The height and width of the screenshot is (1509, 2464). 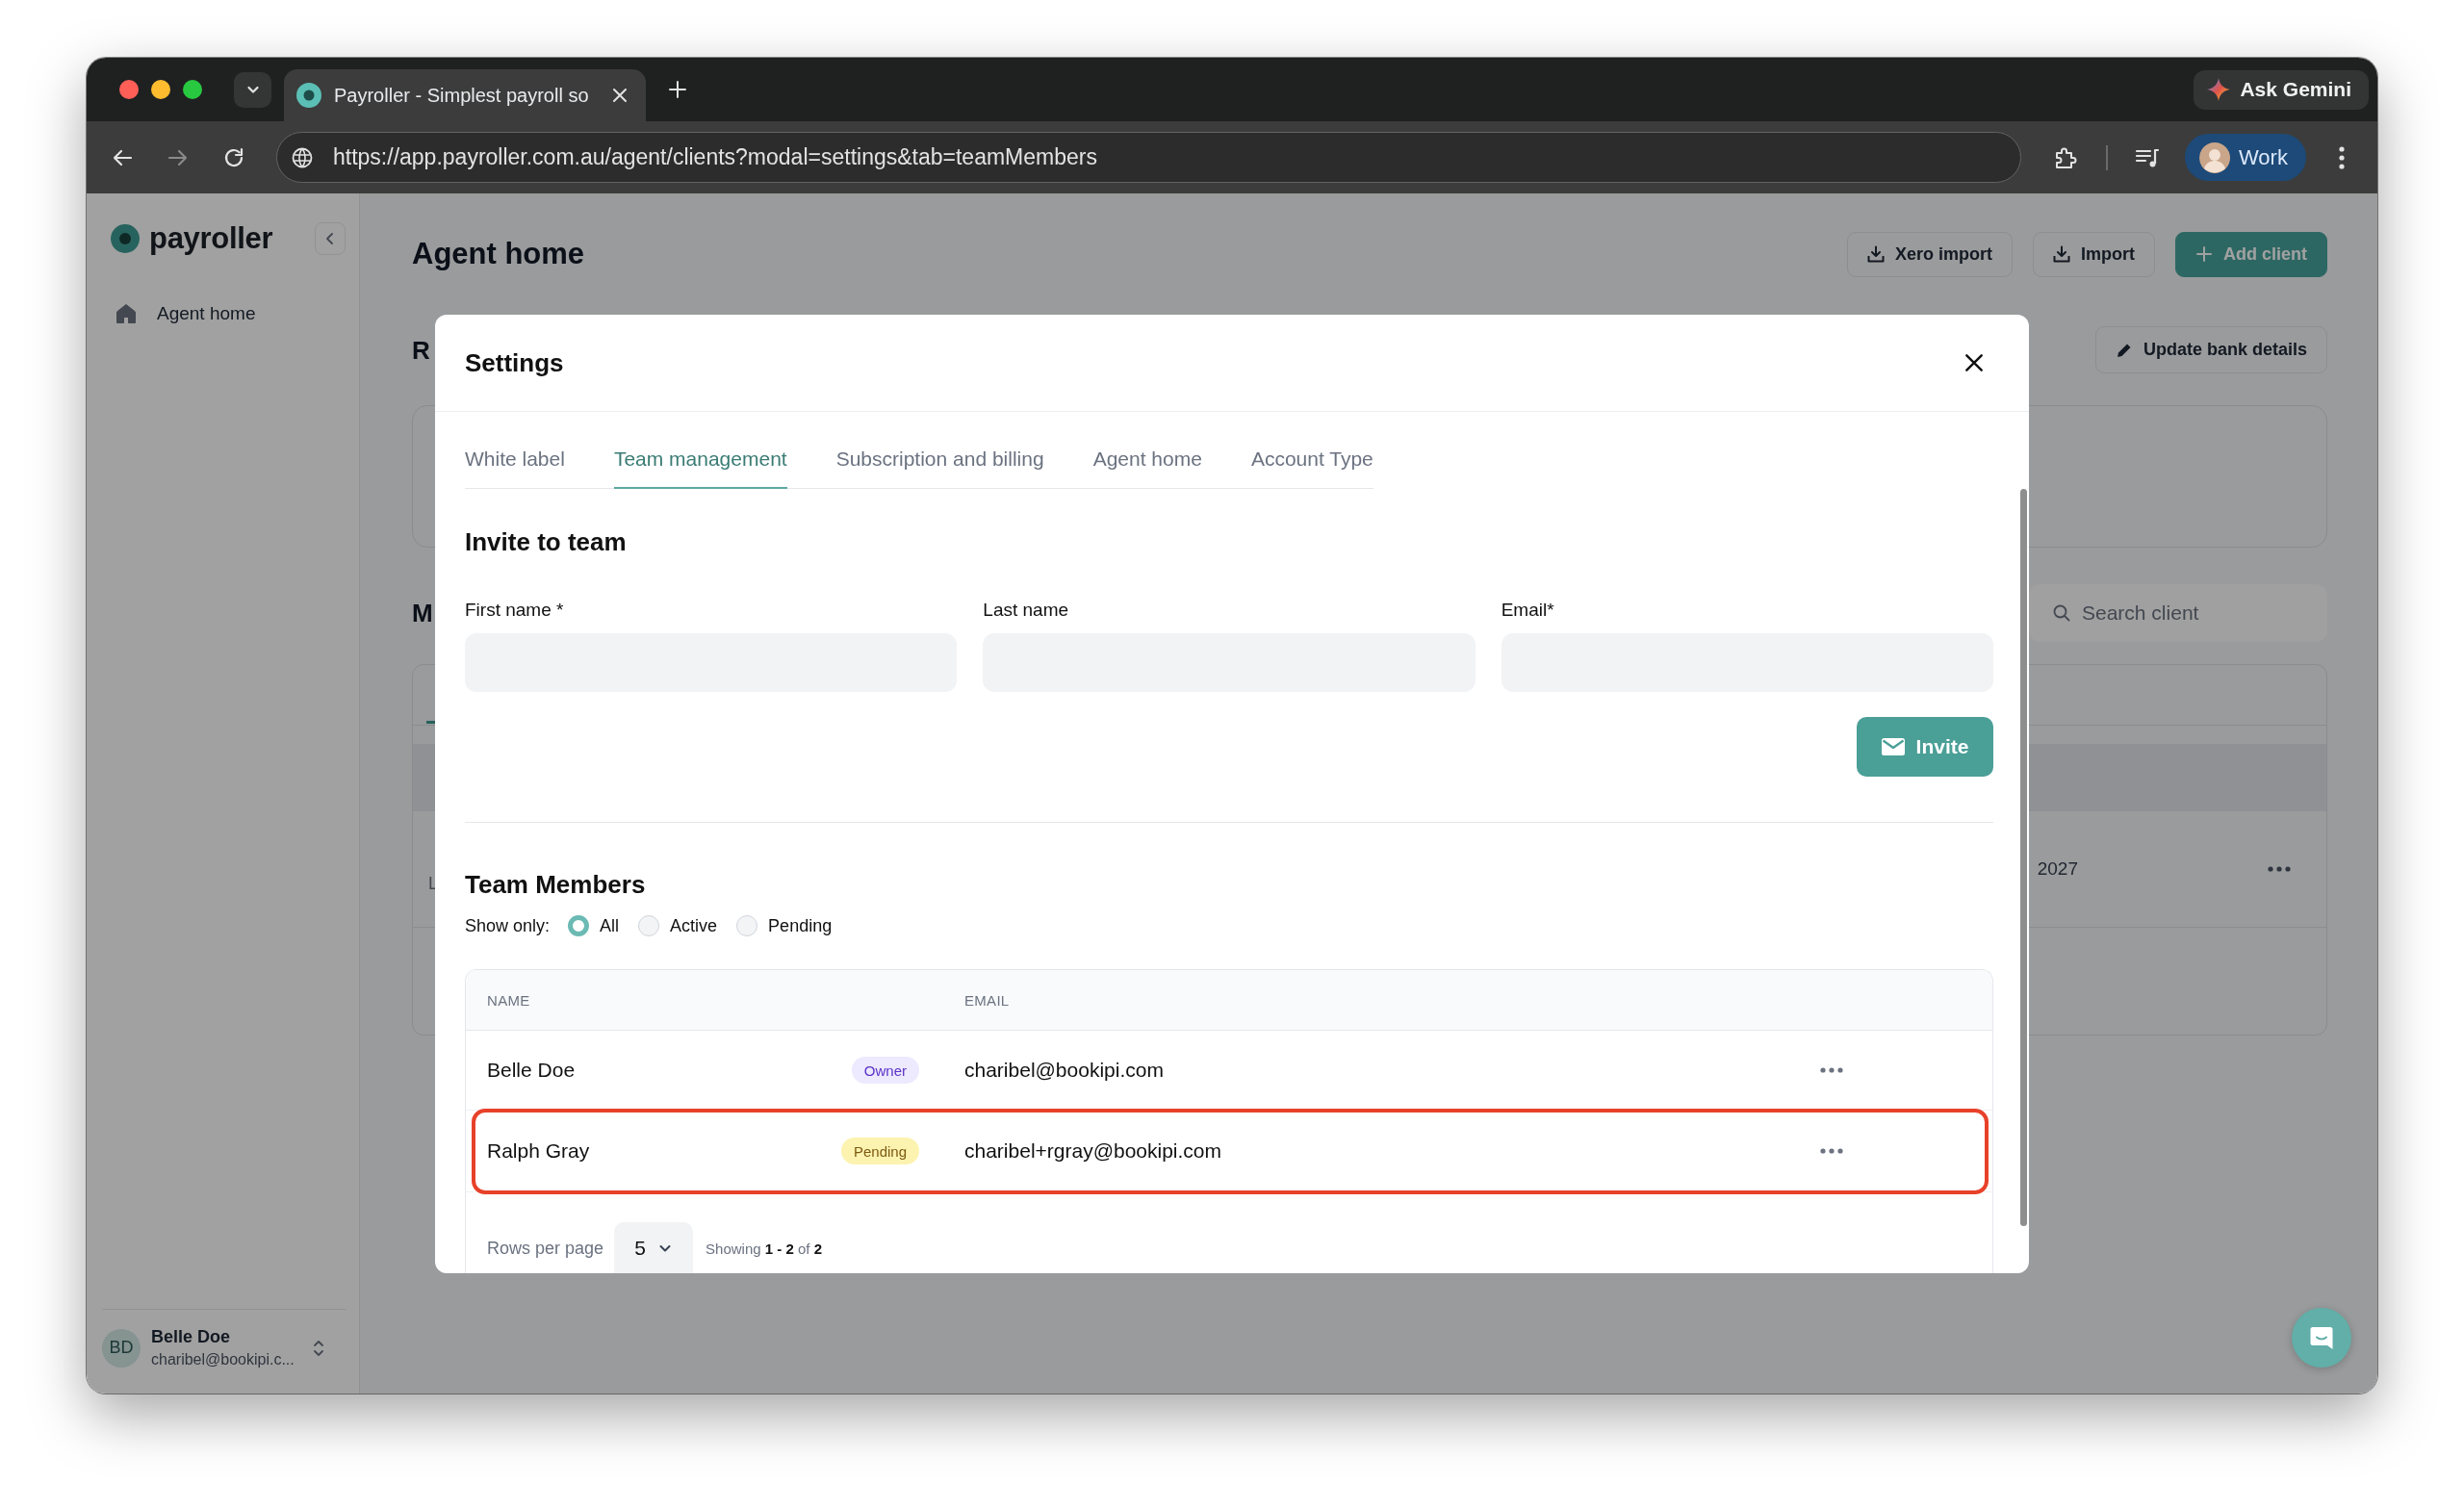 What do you see at coordinates (185, 313) in the screenshot?
I see `nav-item: Agent home` at bounding box center [185, 313].